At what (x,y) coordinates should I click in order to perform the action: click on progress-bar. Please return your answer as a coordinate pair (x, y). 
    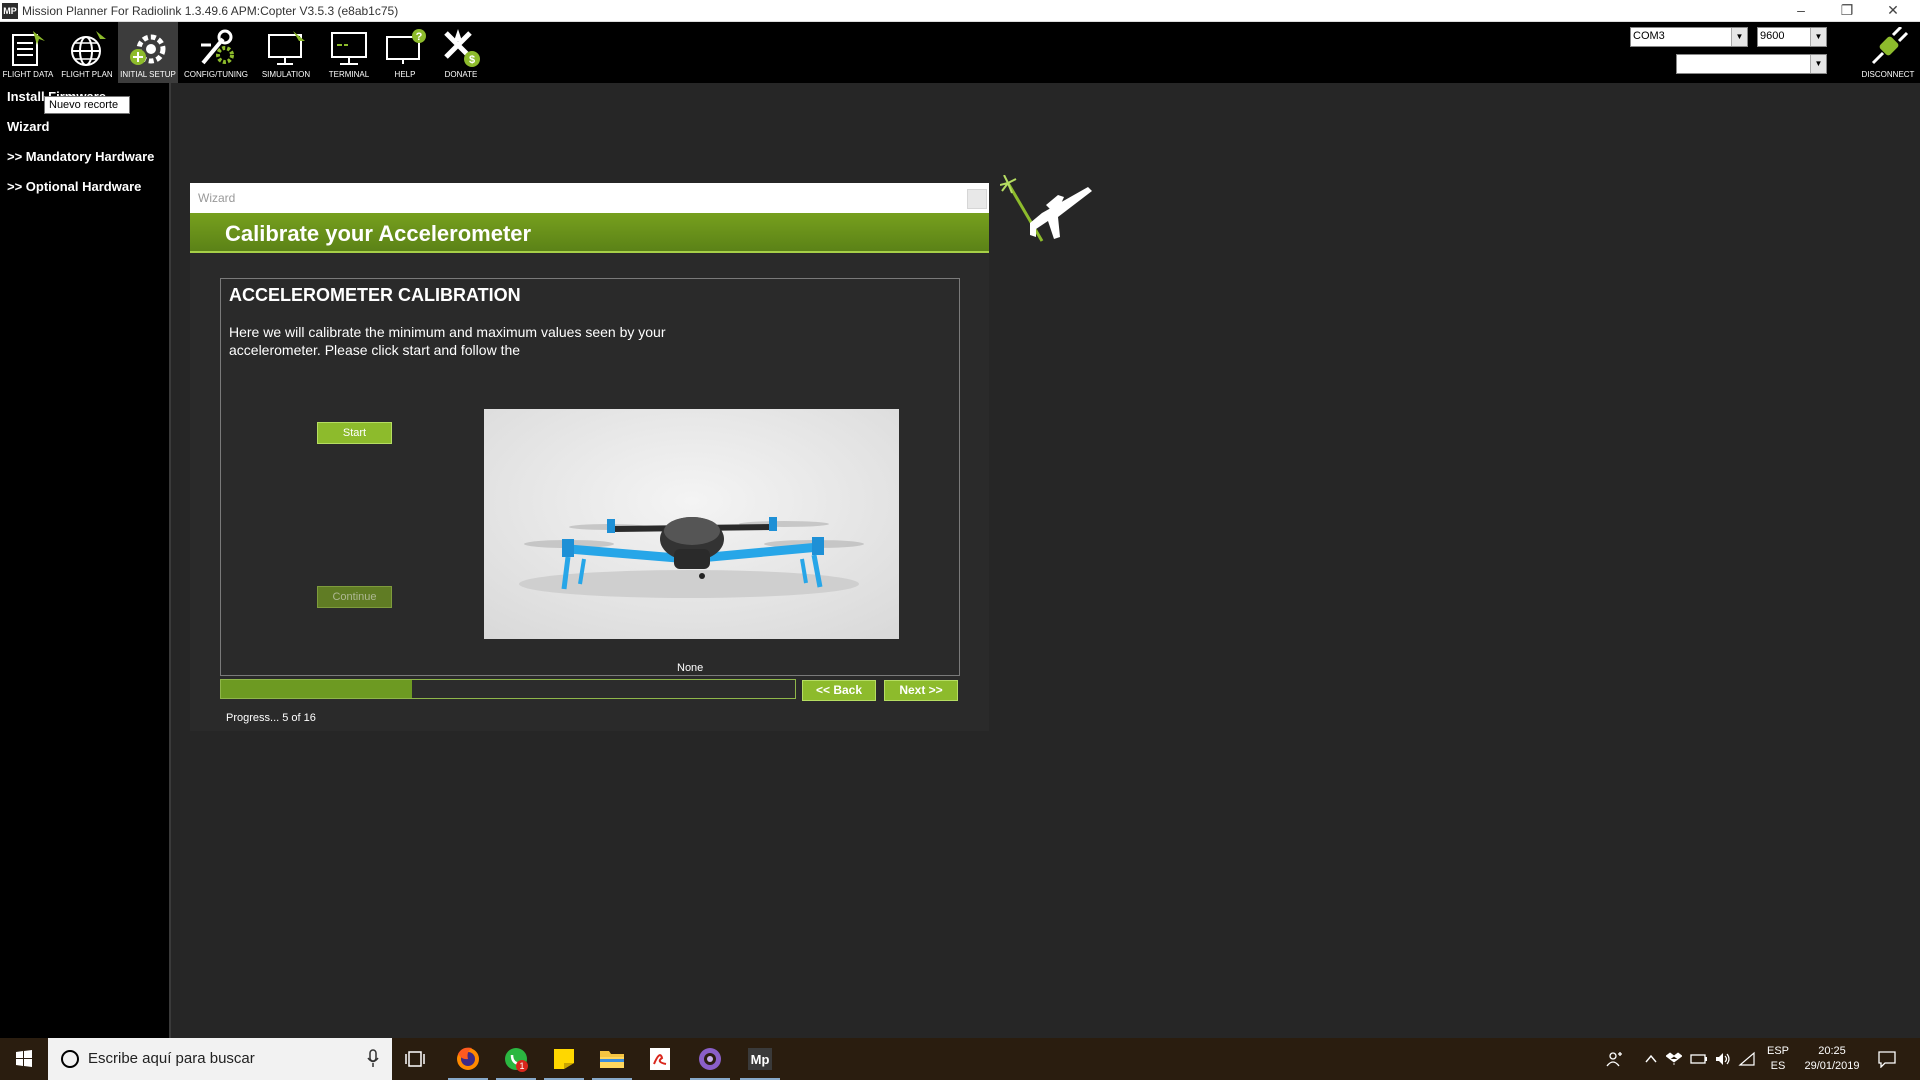
    Looking at the image, I should click on (508, 689).